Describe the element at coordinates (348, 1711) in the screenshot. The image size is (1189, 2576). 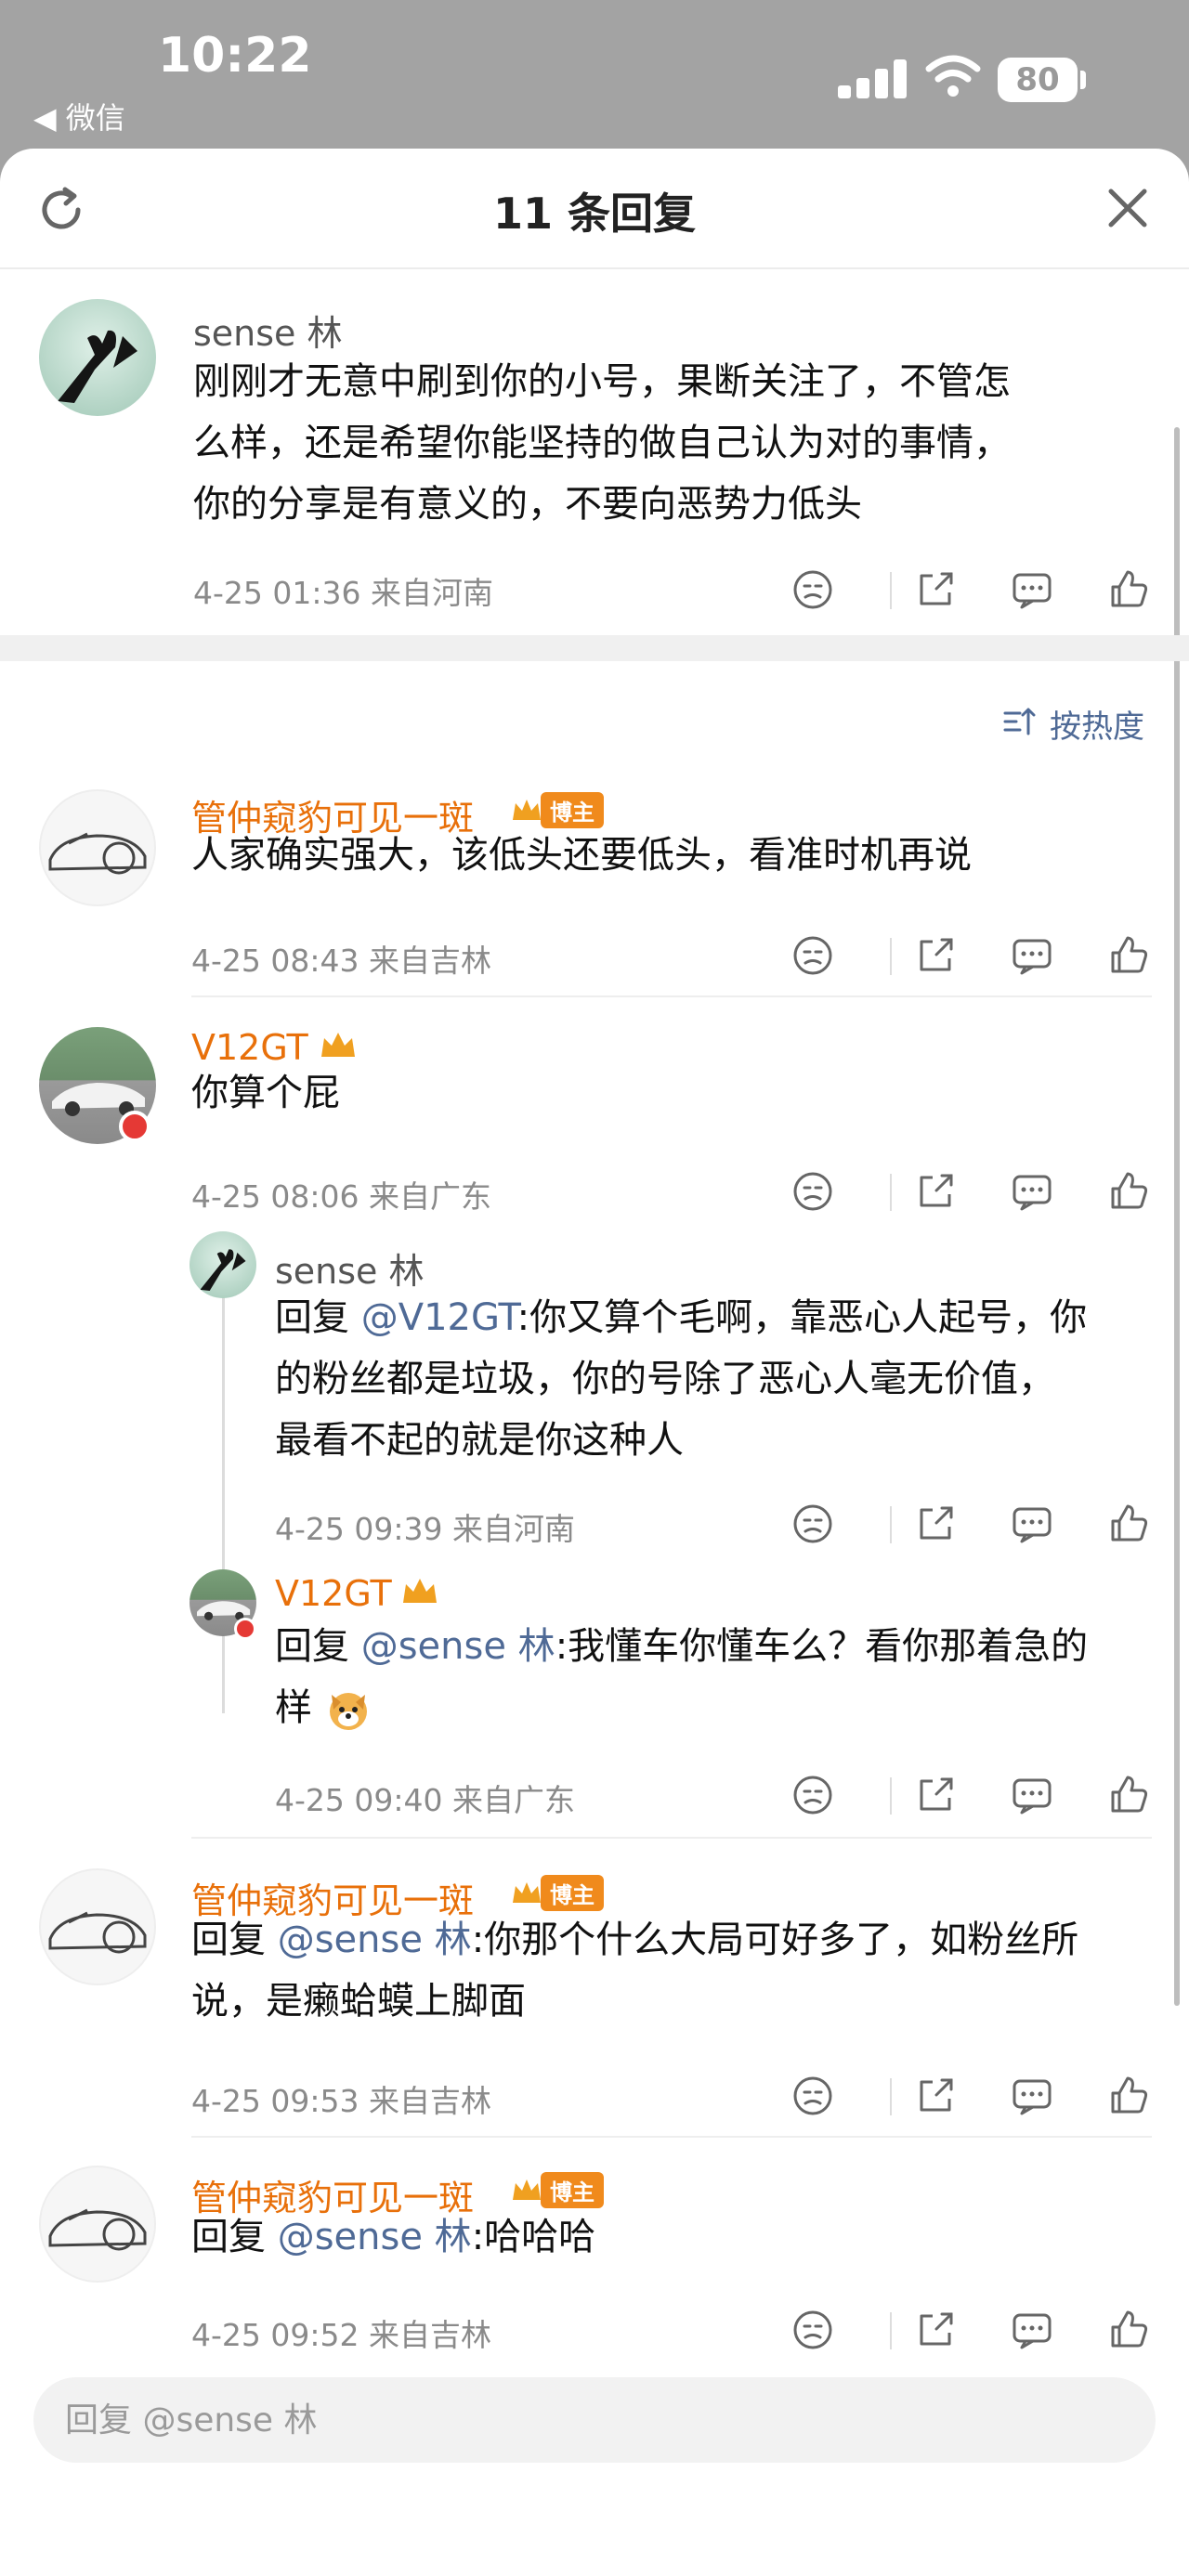
I see `dog-emoji-icon` at that location.